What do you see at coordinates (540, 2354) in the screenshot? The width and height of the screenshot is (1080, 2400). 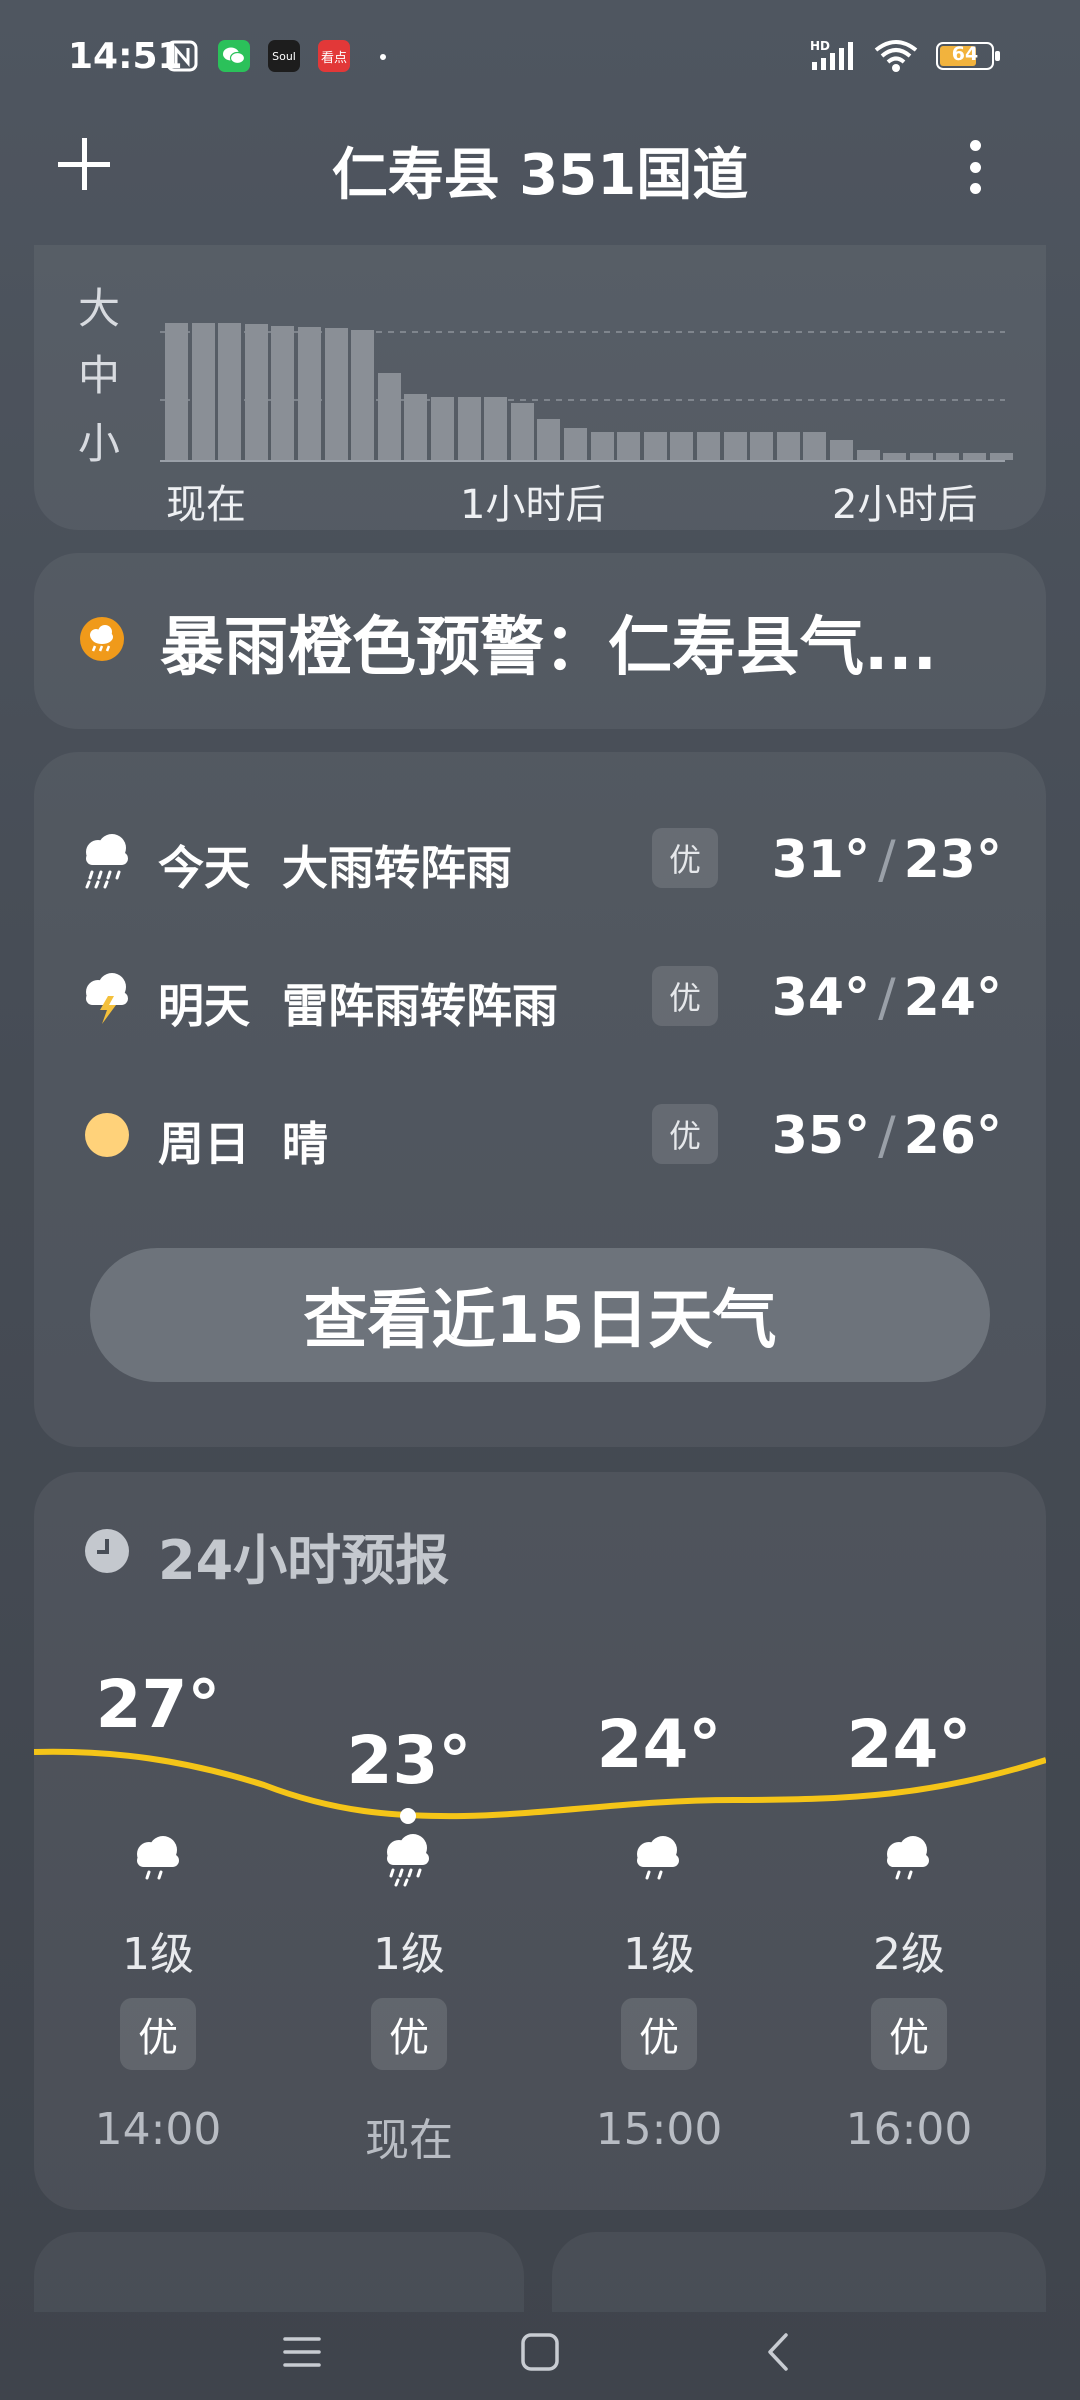 I see `home-nav-button` at bounding box center [540, 2354].